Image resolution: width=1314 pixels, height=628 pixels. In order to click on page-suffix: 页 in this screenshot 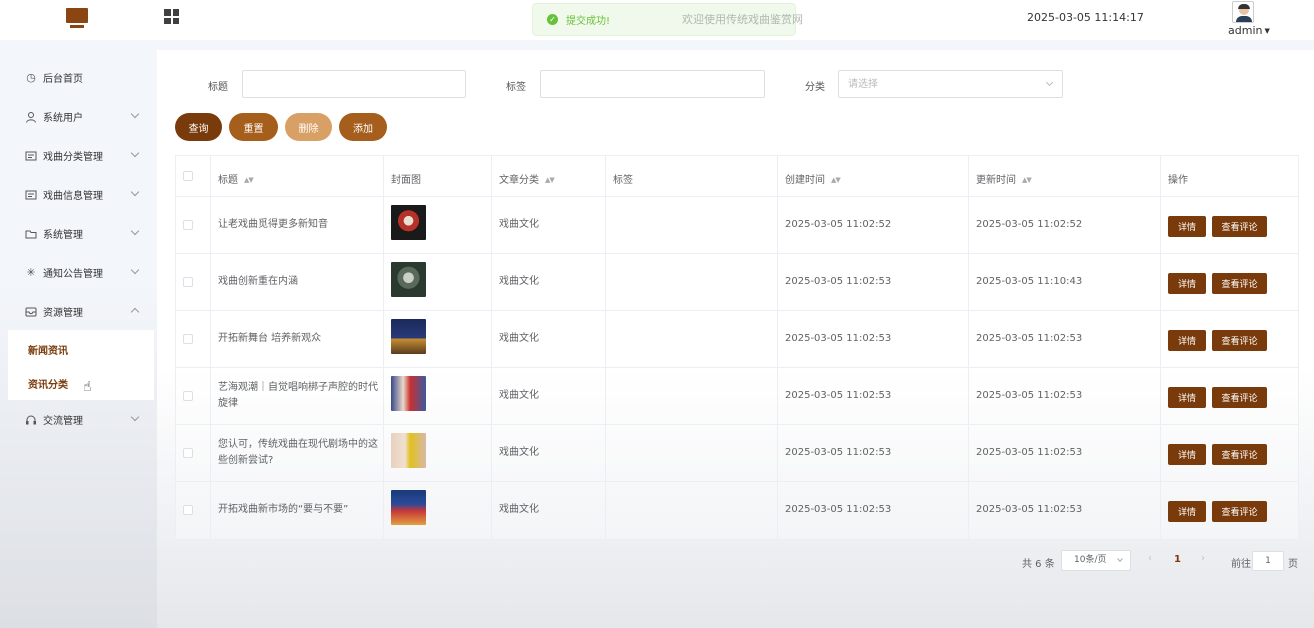, I will do `click(1293, 564)`.